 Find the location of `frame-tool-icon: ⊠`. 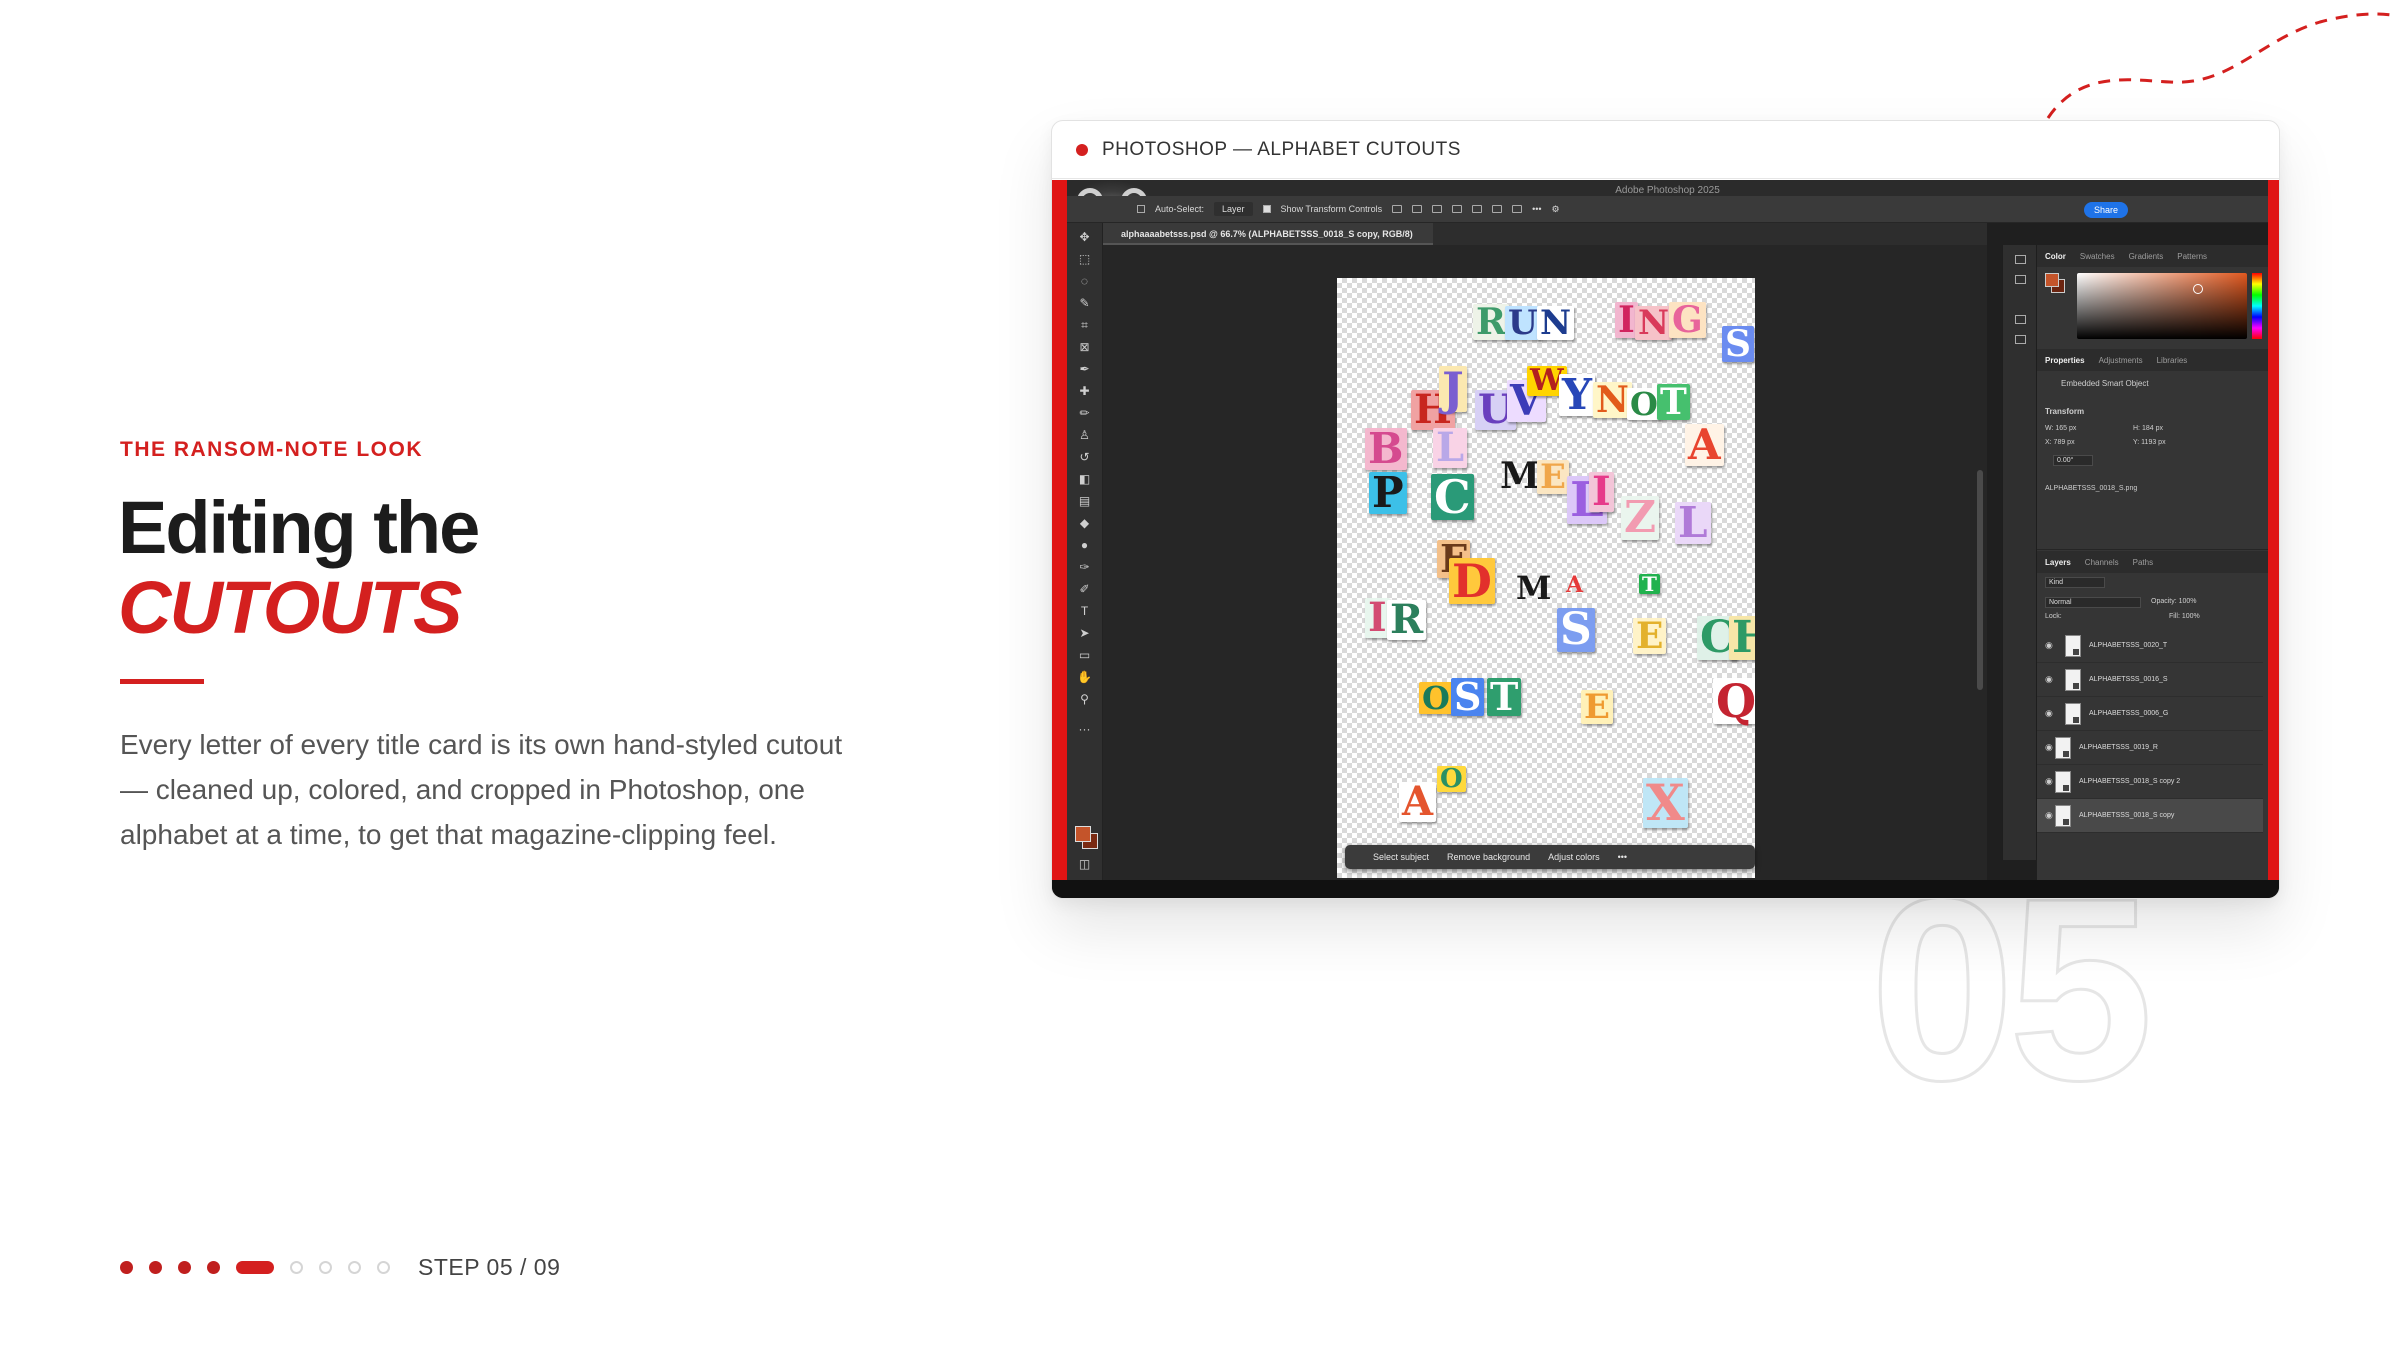

frame-tool-icon: ⊠ is located at coordinates (1084, 347).